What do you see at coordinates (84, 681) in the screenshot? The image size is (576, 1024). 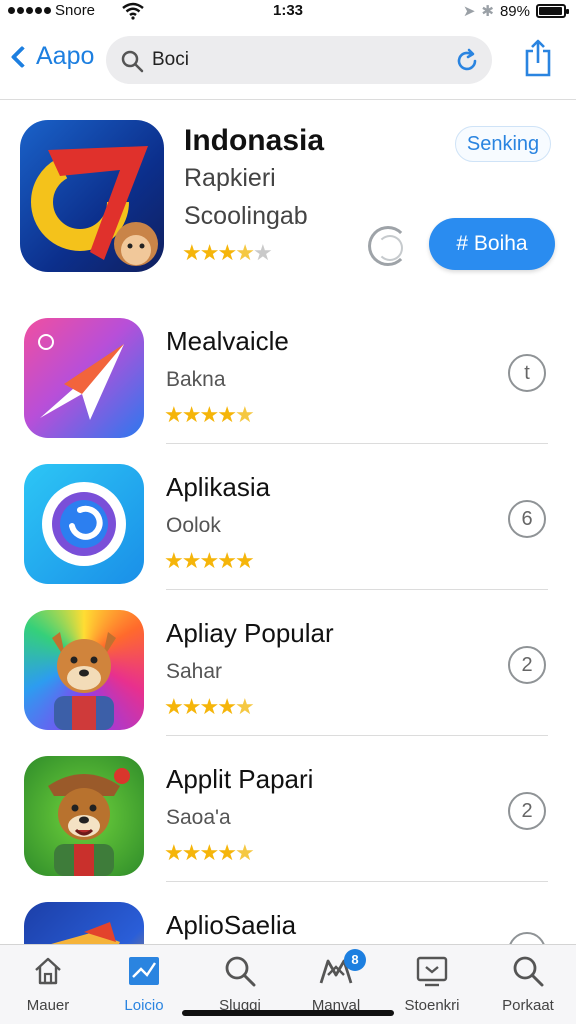 I see `fox-character-icon` at bounding box center [84, 681].